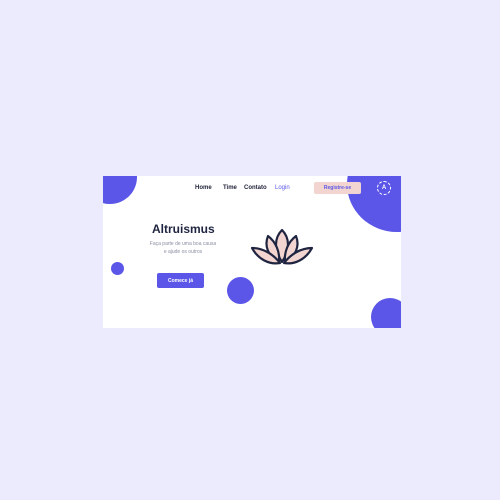  I want to click on language-badge-icon: A, so click(384, 188).